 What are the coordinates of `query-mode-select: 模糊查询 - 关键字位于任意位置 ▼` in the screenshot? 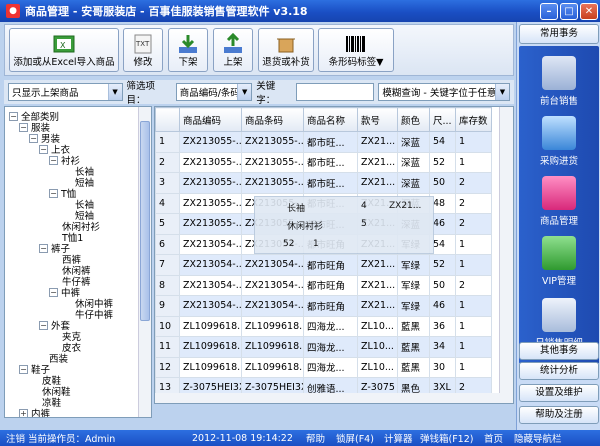 It's located at (444, 92).